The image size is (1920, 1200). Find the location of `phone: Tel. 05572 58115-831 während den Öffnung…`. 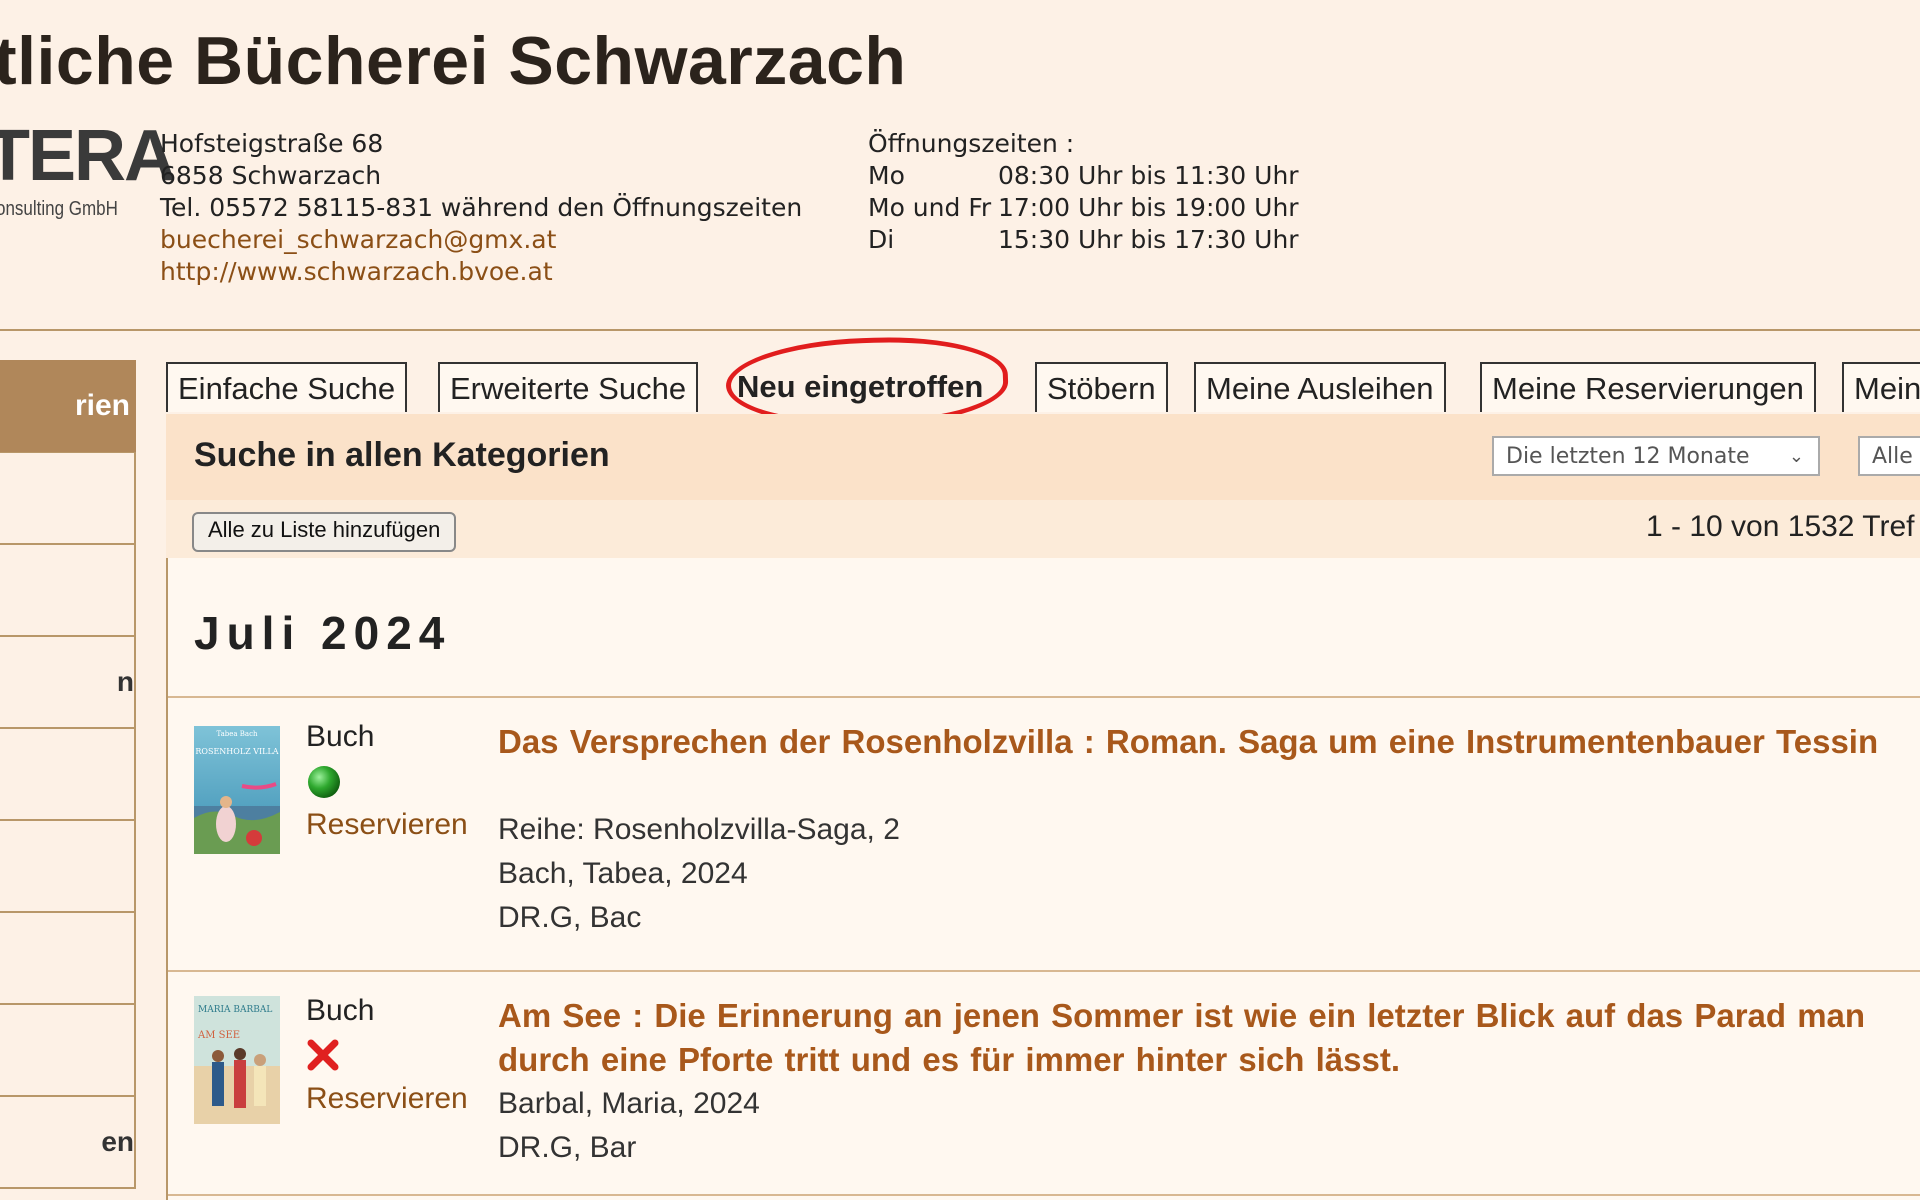

phone: Tel. 05572 58115-831 während den Öffnung… is located at coordinates (481, 207).